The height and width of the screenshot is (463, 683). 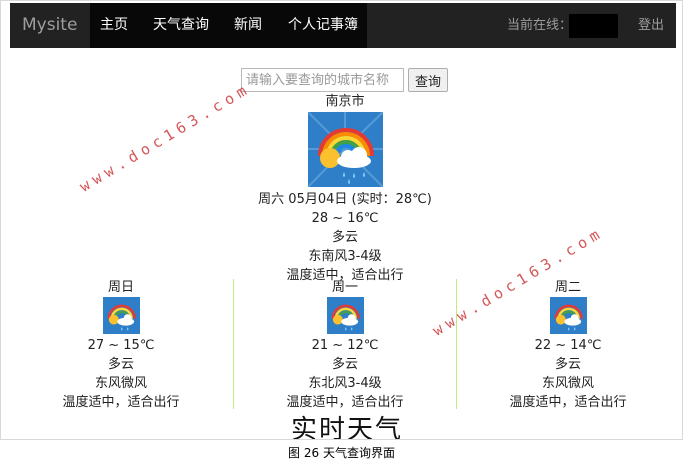 What do you see at coordinates (322, 80) in the screenshot?
I see `city-search-input` at bounding box center [322, 80].